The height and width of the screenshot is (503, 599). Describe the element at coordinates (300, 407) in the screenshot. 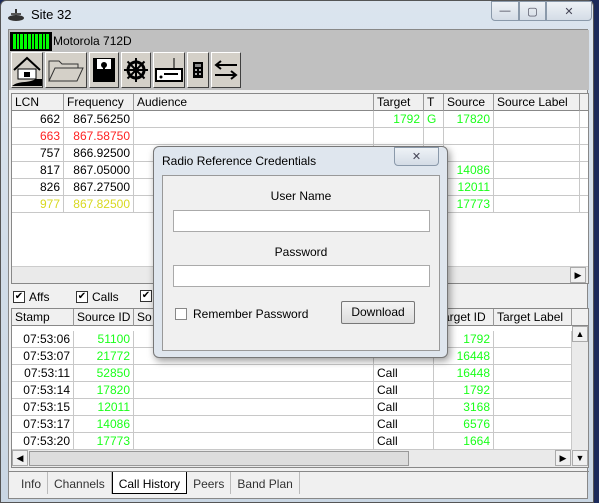

I see `history-row: 07:53:15 12011 Call 3168` at that location.